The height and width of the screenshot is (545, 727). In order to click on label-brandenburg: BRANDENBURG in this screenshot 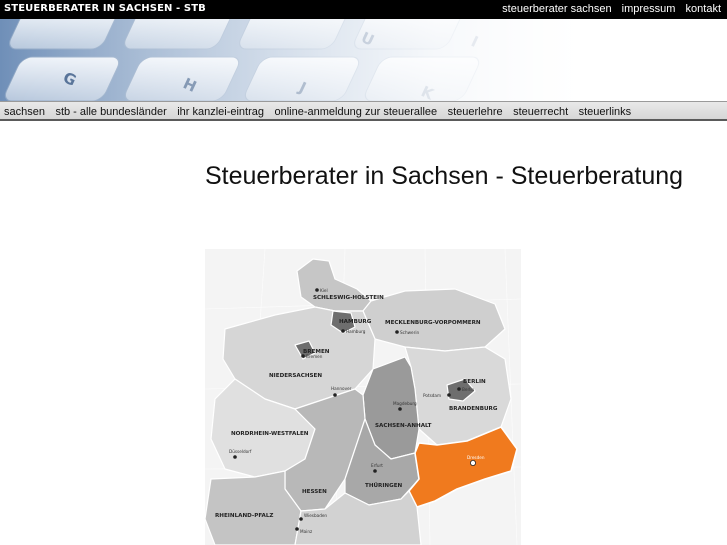, I will do `click(473, 409)`.